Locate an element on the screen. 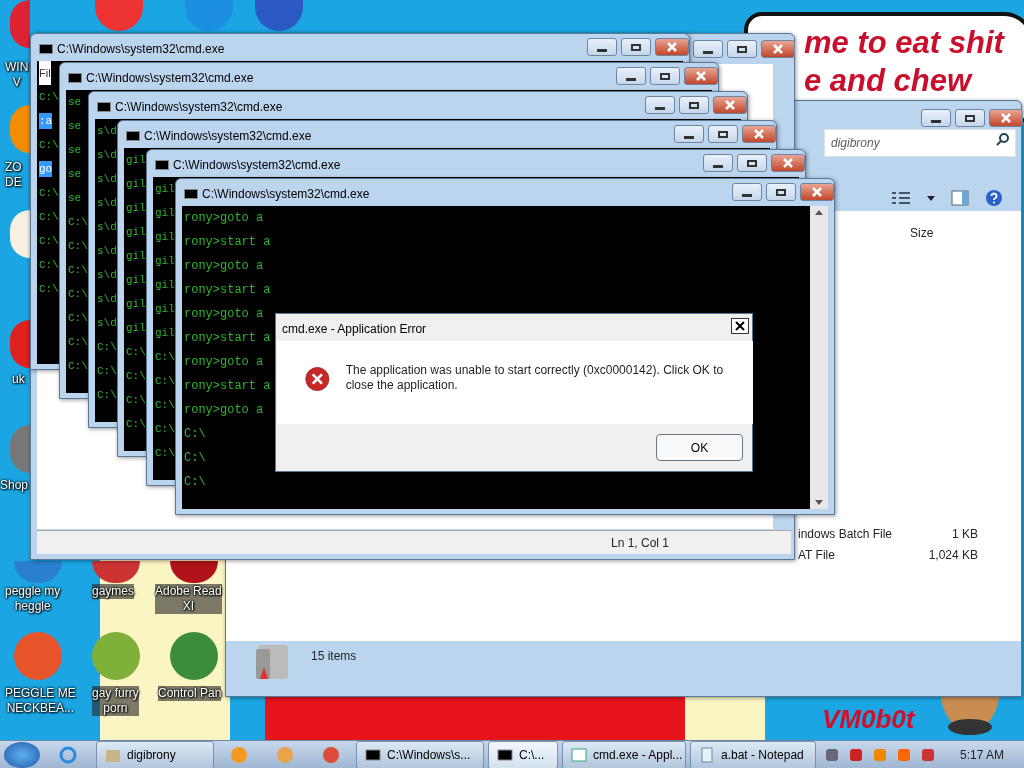 The height and width of the screenshot is (768, 1024). scroll-down-icon is located at coordinates (819, 502).